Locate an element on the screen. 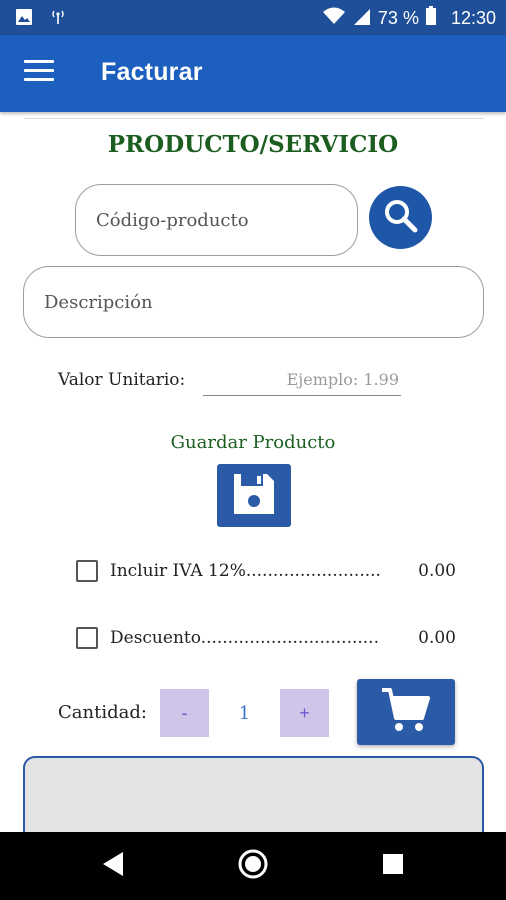 This screenshot has width=506, height=900. save-product-button is located at coordinates (254, 495).